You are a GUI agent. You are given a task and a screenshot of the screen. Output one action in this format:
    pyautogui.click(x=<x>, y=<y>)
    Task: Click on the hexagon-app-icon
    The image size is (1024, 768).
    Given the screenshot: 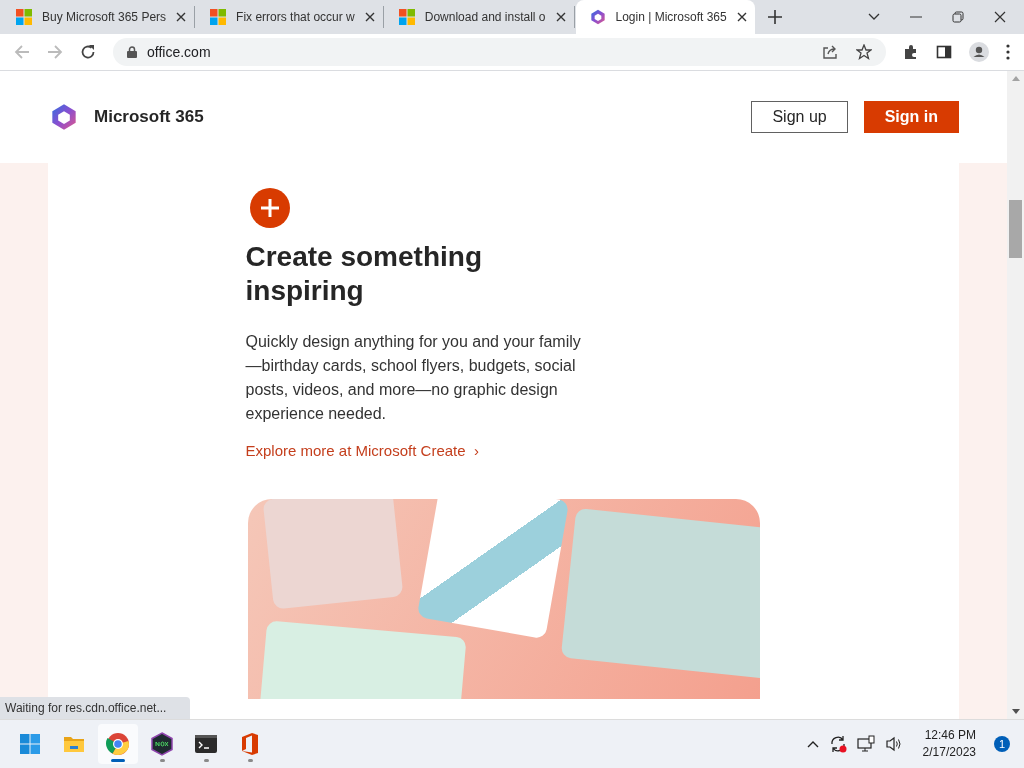 What is the action you would take?
    pyautogui.click(x=162, y=744)
    